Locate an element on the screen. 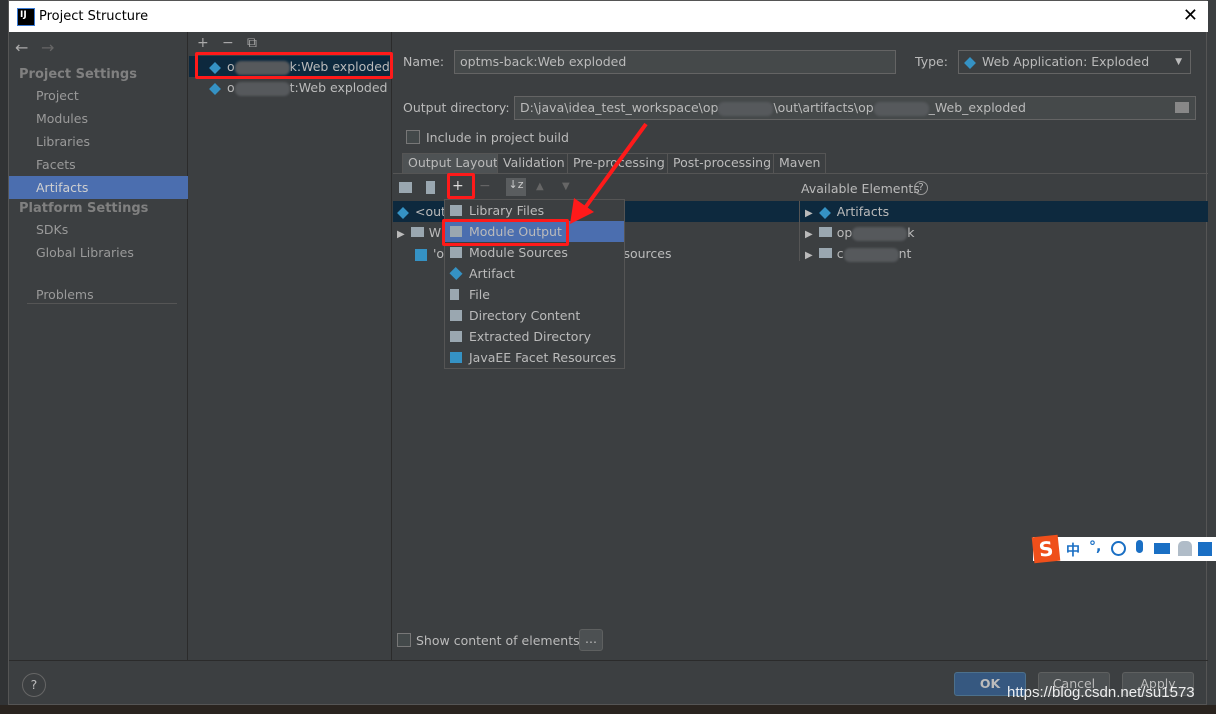 This screenshot has height=714, width=1216. sort-icon: ↓z is located at coordinates (516, 187).